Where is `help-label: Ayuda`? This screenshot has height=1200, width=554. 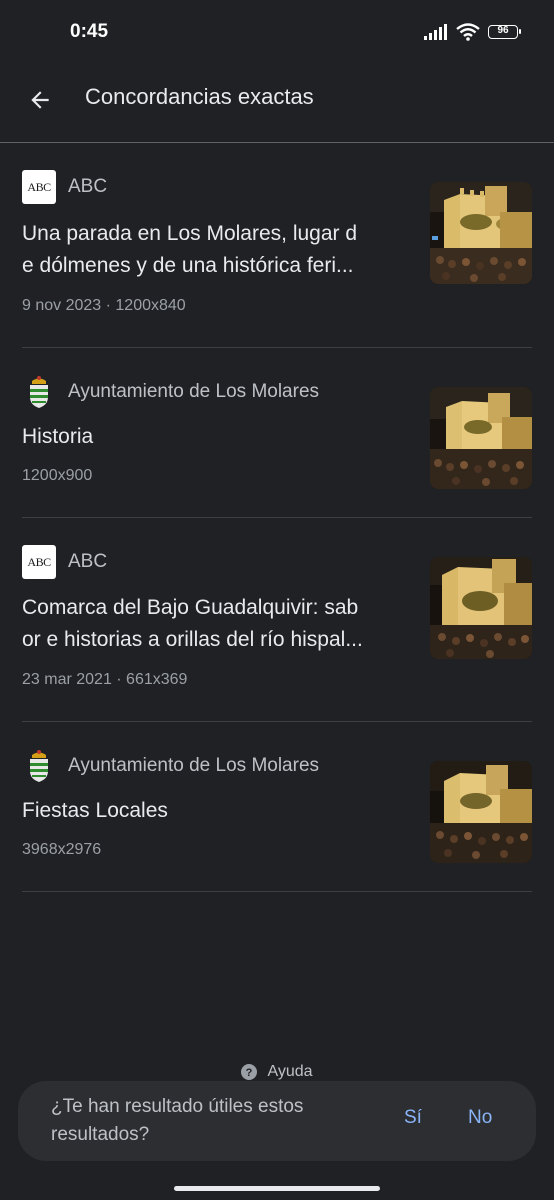 help-label: Ayuda is located at coordinates (290, 1071).